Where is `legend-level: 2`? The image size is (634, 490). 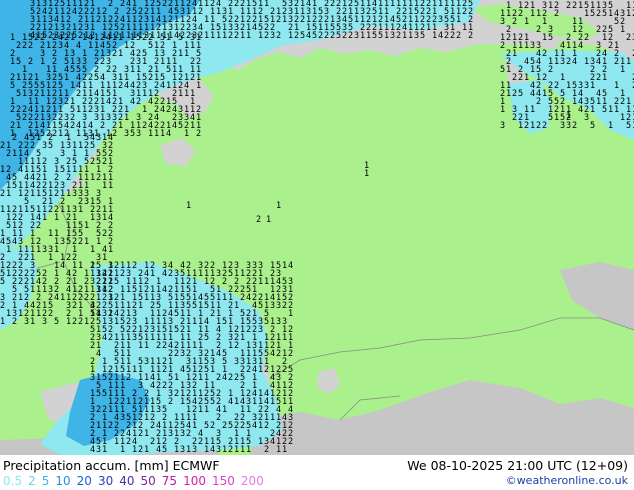 legend-level: 2 is located at coordinates (32, 481).